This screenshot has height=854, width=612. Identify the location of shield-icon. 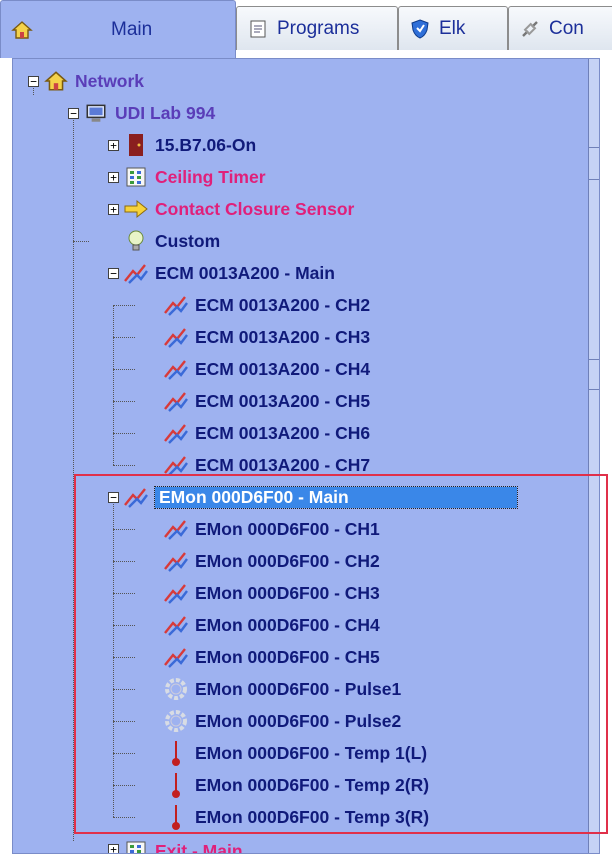
(420, 29).